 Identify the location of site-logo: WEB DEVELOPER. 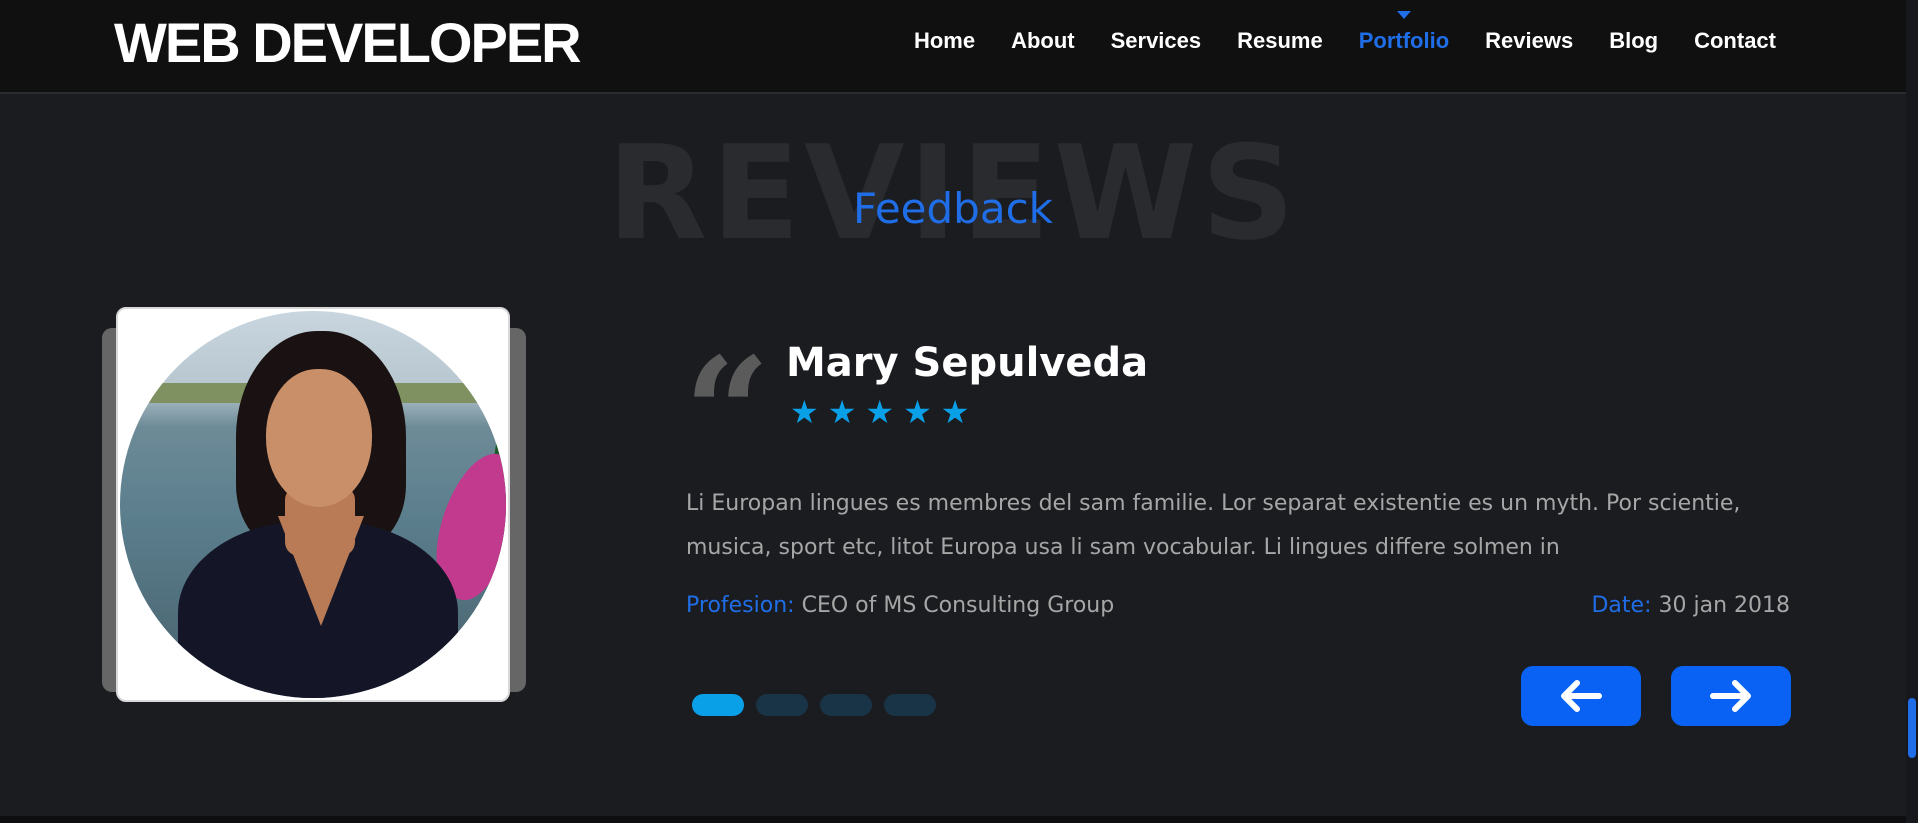
(348, 42).